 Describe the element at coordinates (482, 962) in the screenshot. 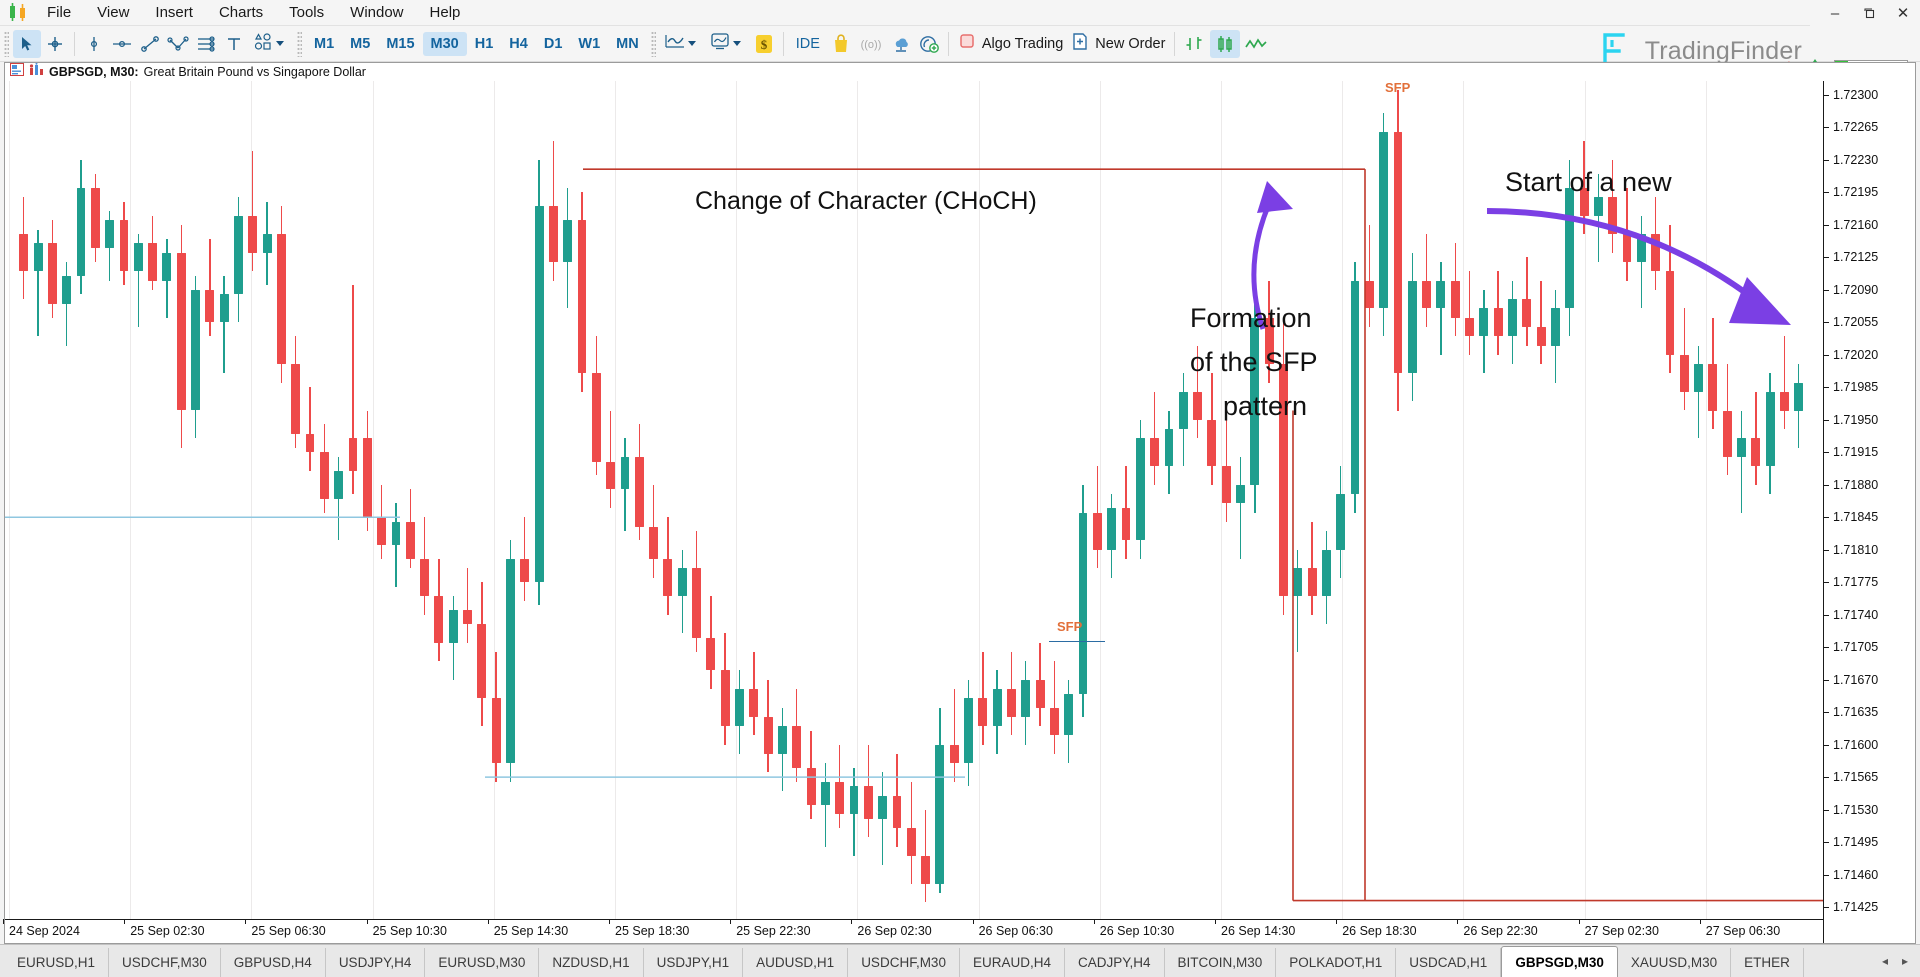

I see `symbol-tab: EURUSD,M30` at that location.